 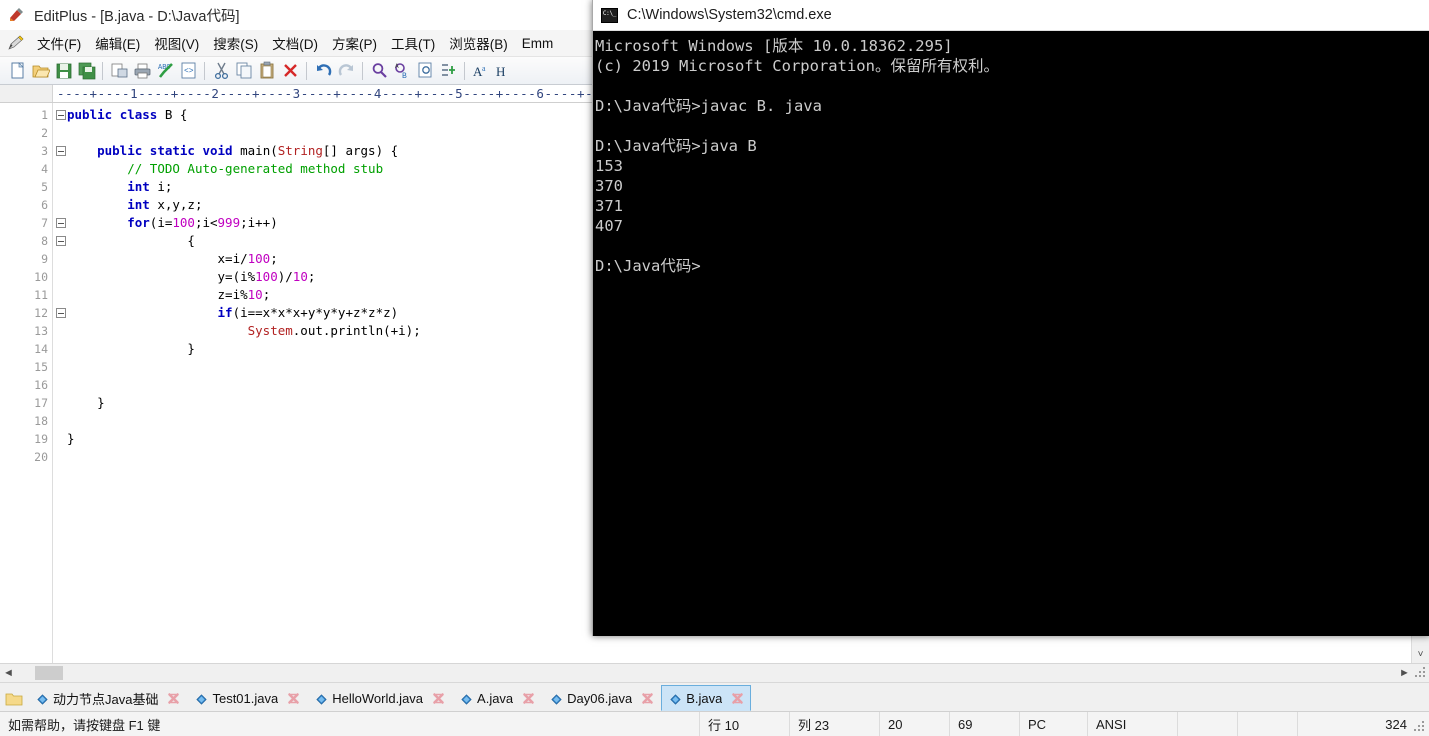 I want to click on scroll-right-arrow-icon: ►, so click(x=1404, y=673).